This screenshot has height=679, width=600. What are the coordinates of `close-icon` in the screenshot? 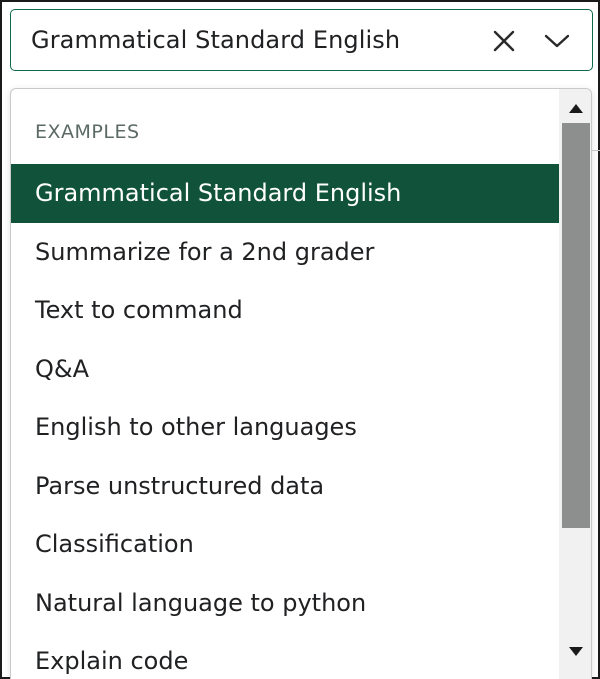 It's located at (504, 41).